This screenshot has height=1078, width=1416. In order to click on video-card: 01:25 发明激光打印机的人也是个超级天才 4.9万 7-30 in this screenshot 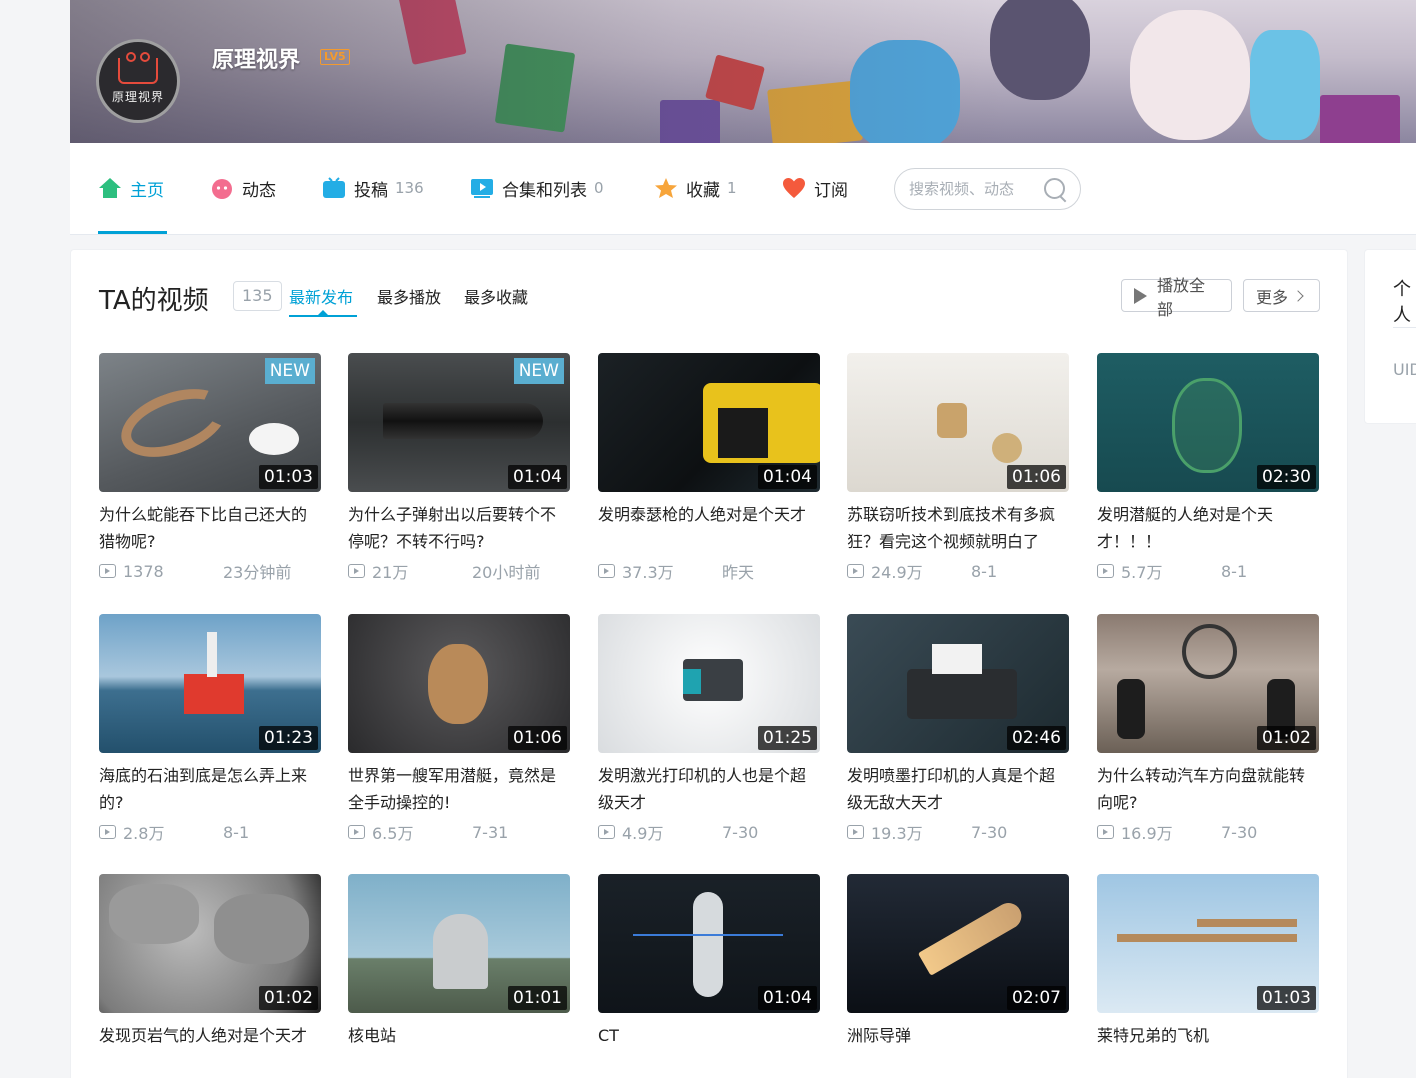, I will do `click(709, 729)`.